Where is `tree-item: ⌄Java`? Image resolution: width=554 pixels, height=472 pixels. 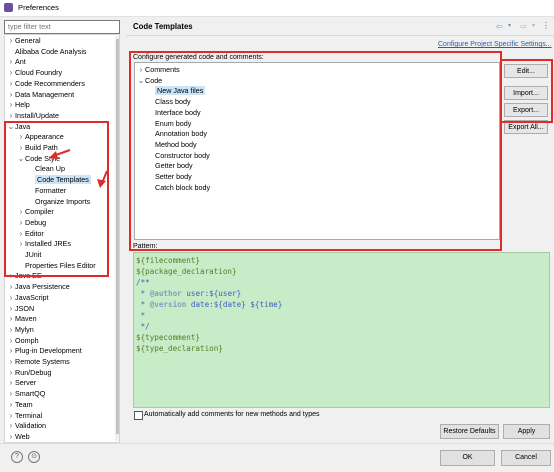
tree-item: ⌄Java is located at coordinates (19, 127).